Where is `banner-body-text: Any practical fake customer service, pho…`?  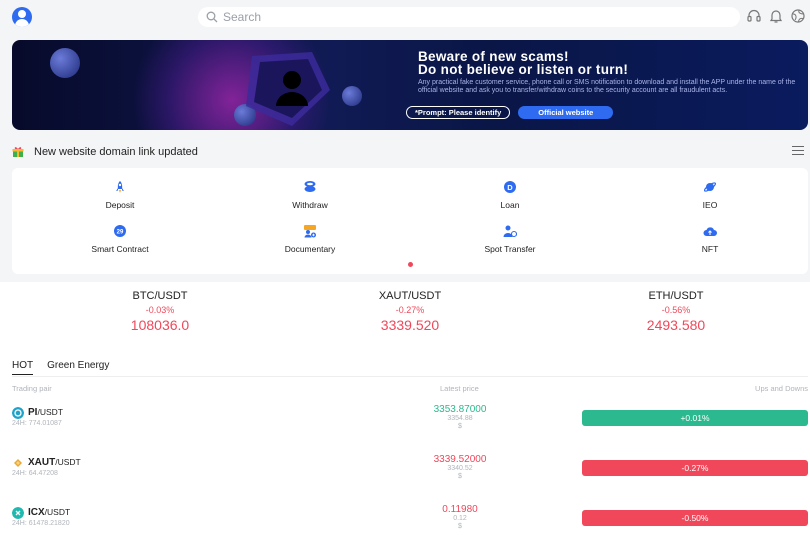
banner-body-text: Any practical fake customer service, pho… is located at coordinates (607, 86).